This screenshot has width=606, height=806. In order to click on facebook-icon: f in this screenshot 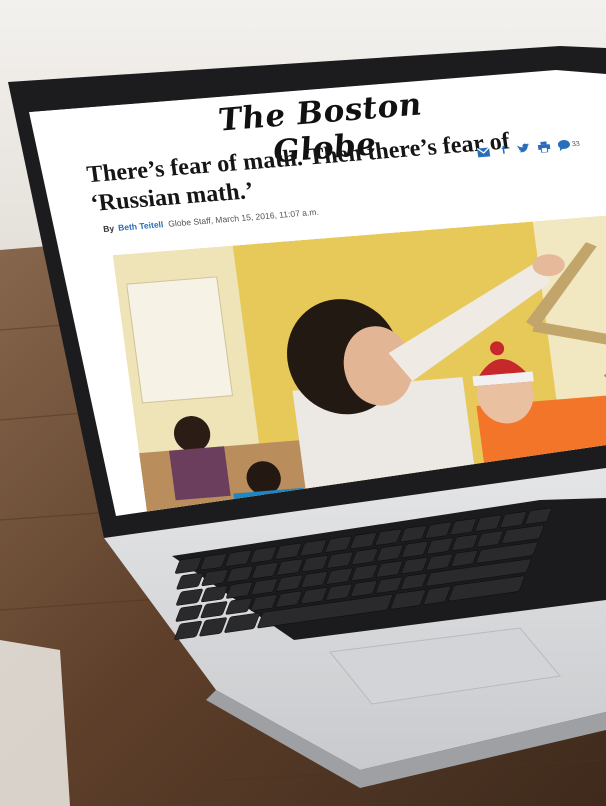, I will do `click(503, 150)`.